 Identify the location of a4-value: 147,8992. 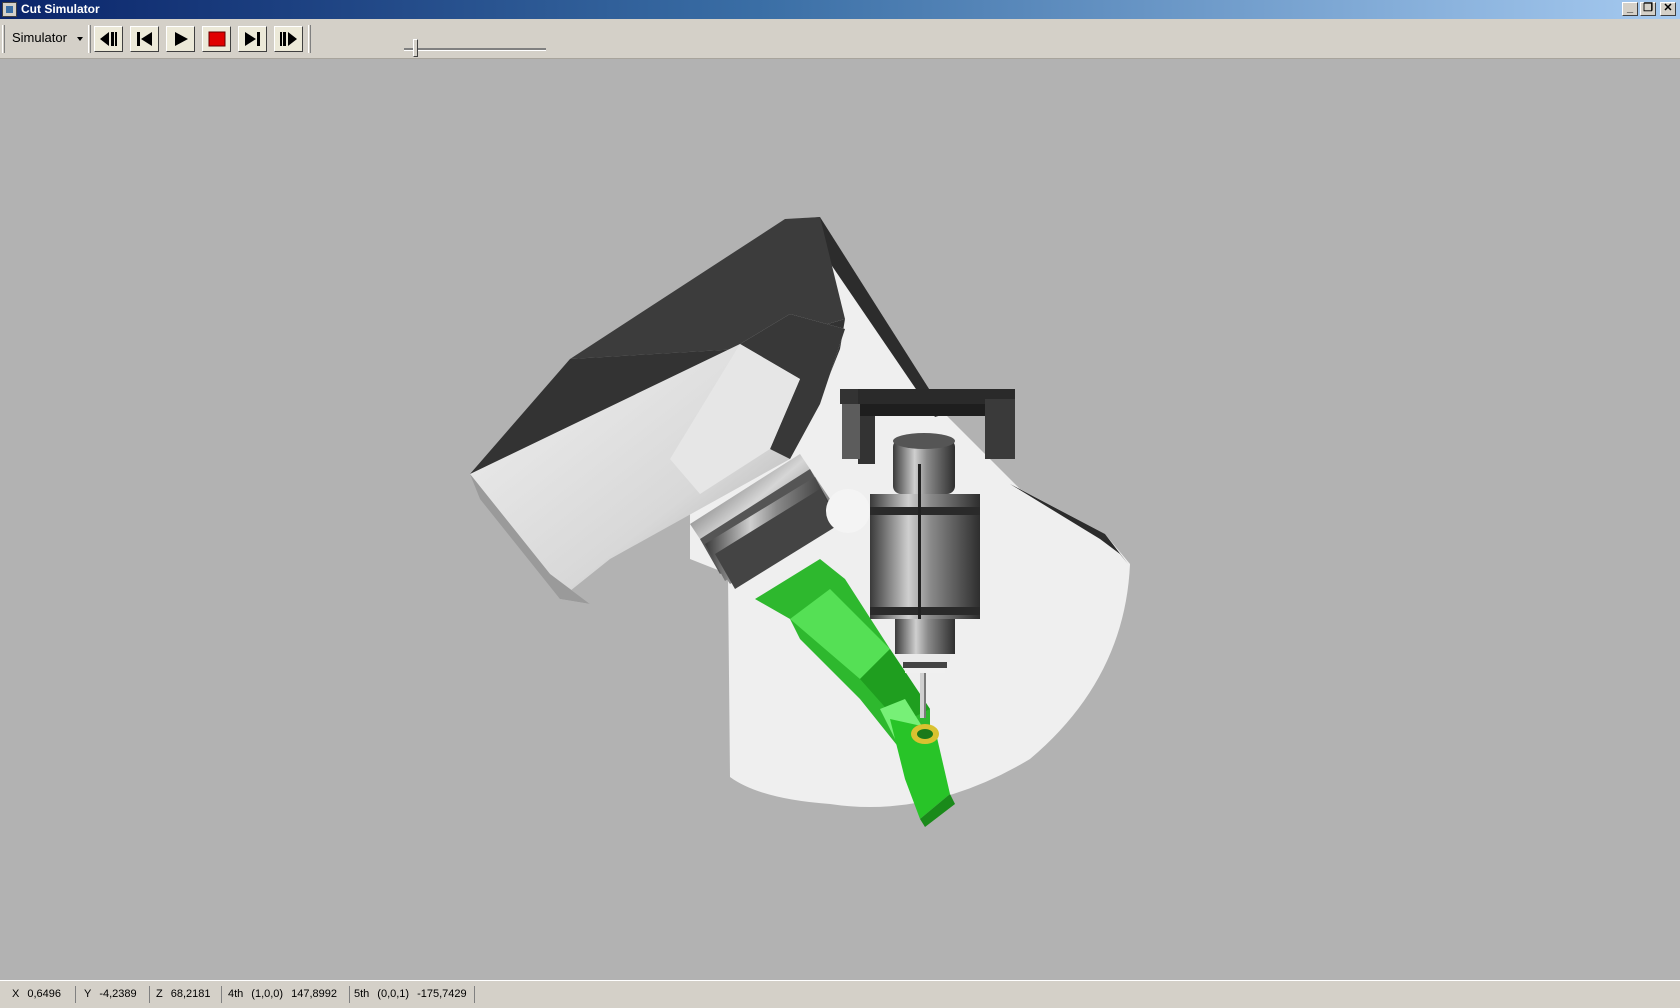
(314, 994).